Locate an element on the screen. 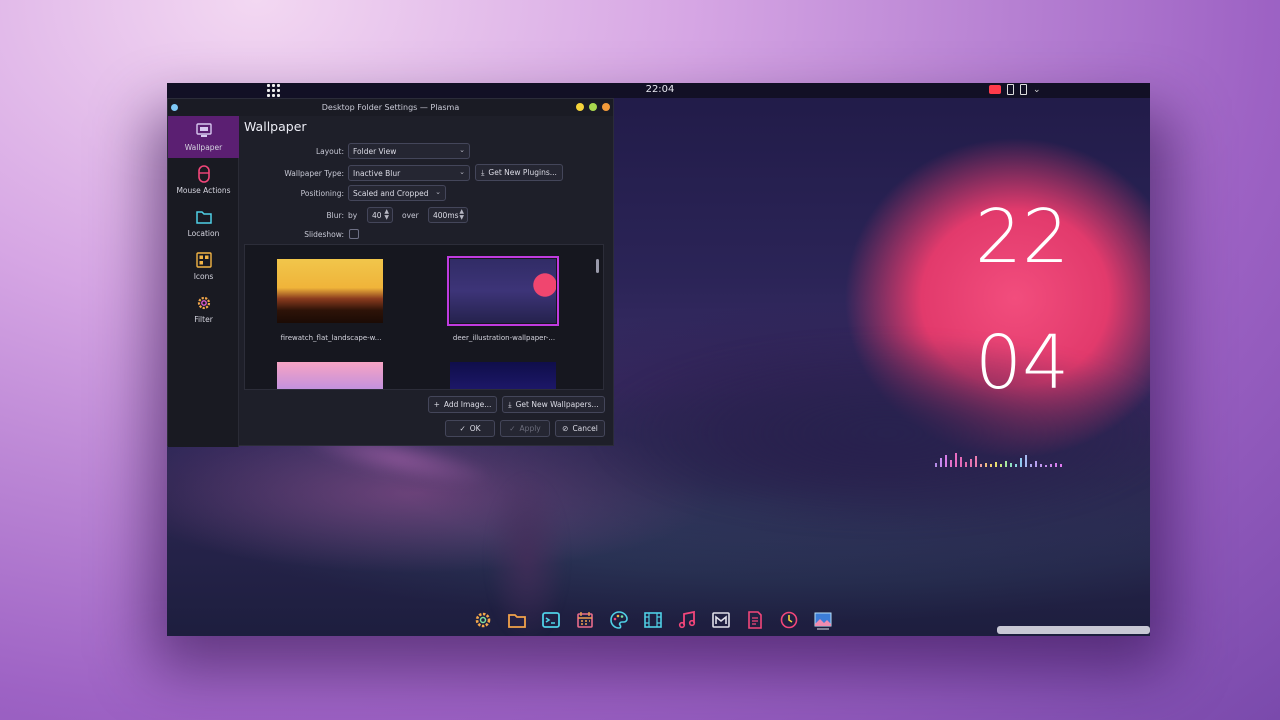 The image size is (1280, 720). sidebar-item-label: Wallpaper is located at coordinates (203, 147).